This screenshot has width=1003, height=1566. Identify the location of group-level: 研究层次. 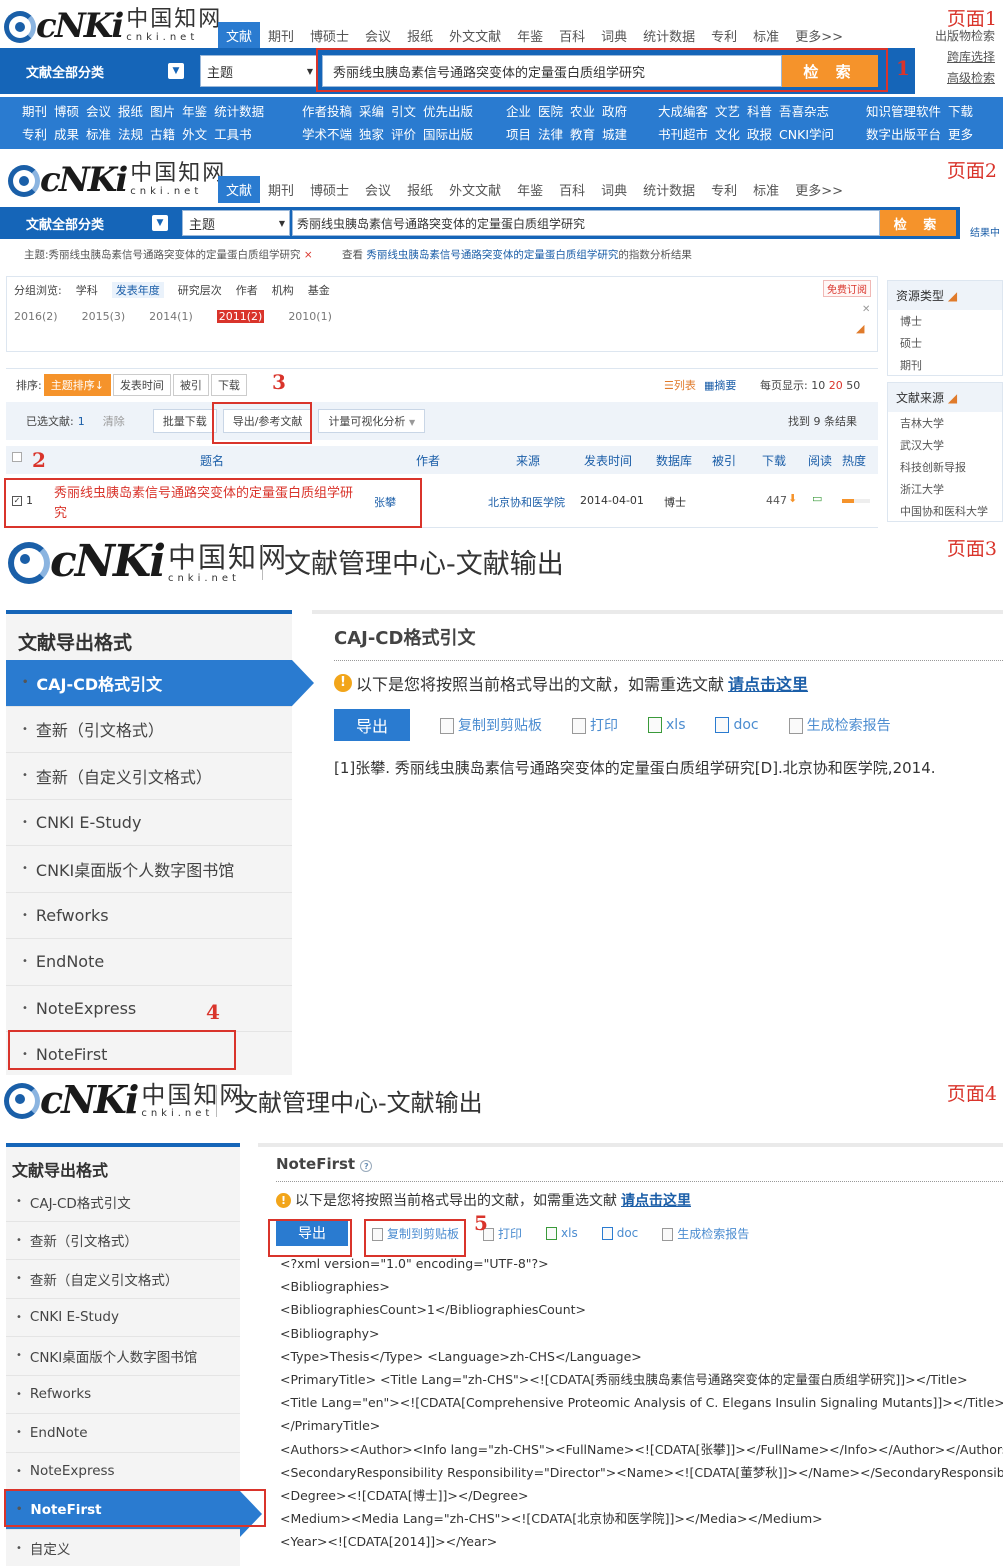
(200, 290).